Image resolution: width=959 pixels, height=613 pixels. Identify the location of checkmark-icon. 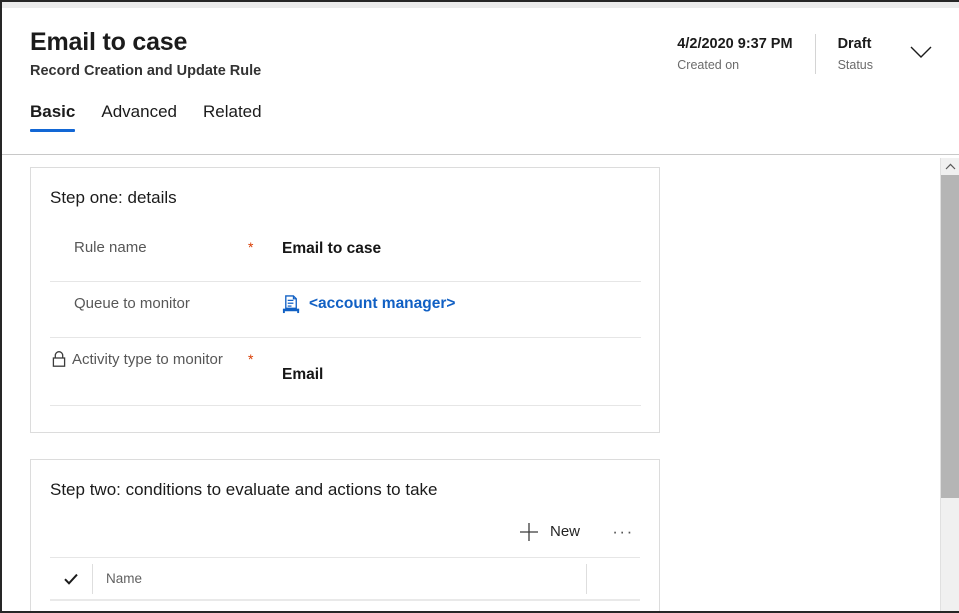
(71, 579).